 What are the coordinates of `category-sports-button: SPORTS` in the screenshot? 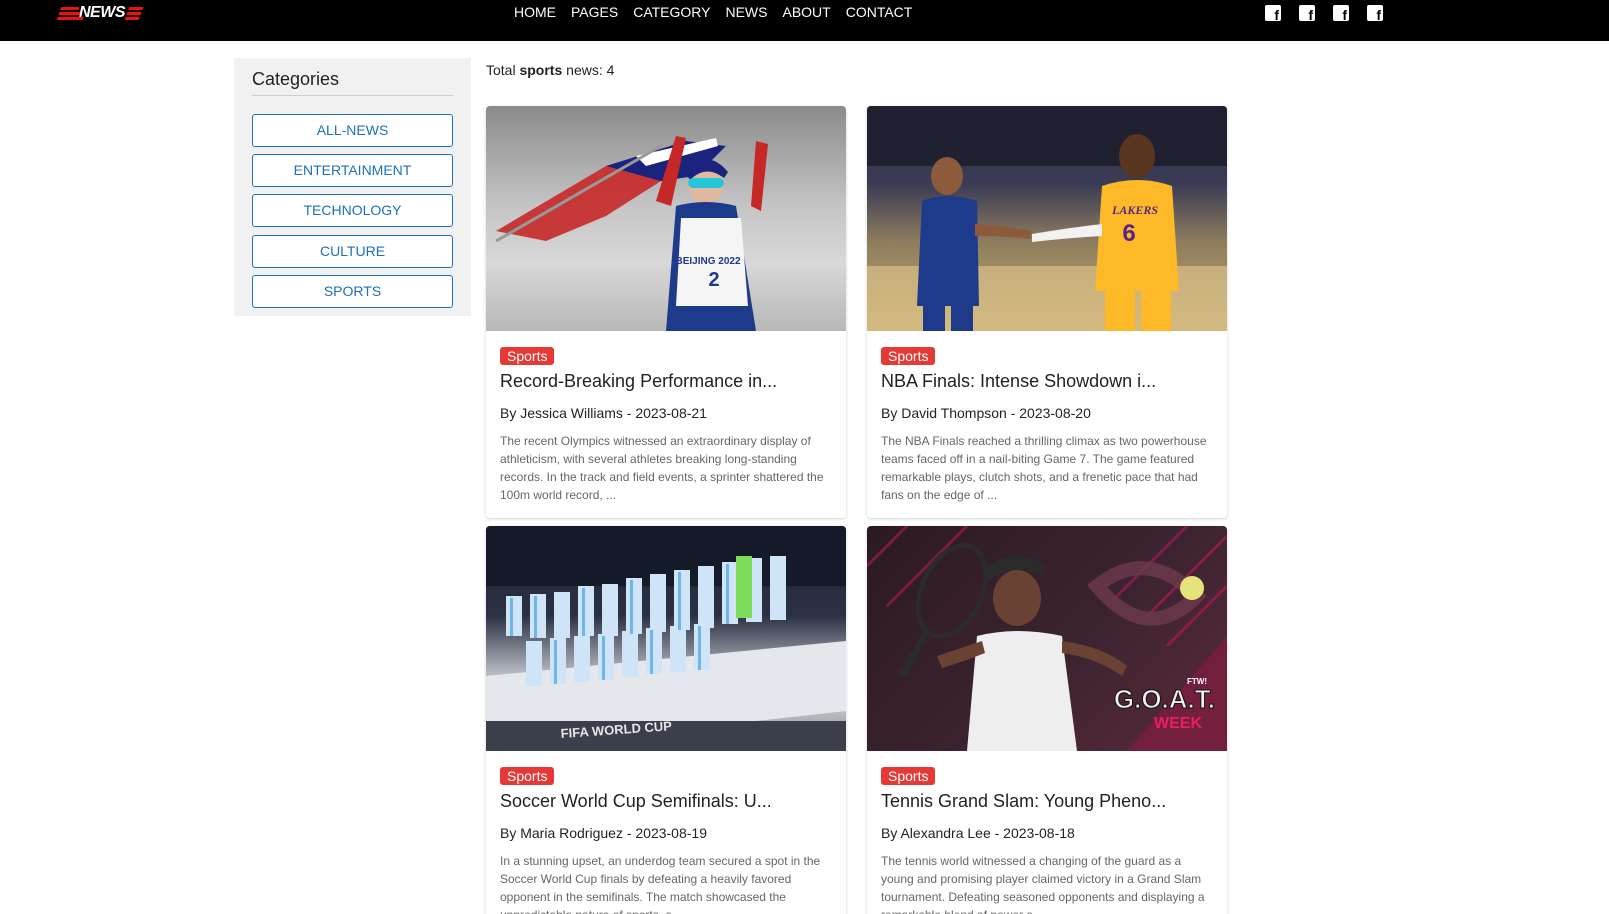 It's located at (352, 291).